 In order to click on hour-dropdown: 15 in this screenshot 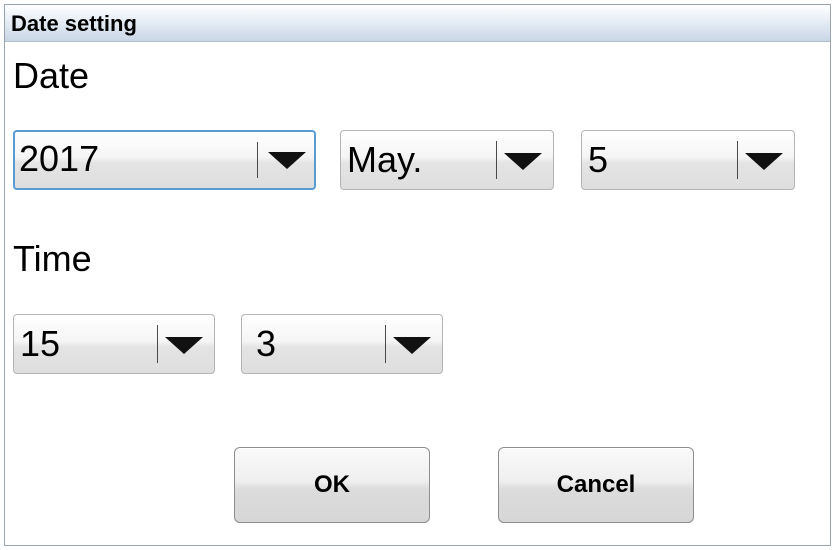, I will do `click(114, 344)`.